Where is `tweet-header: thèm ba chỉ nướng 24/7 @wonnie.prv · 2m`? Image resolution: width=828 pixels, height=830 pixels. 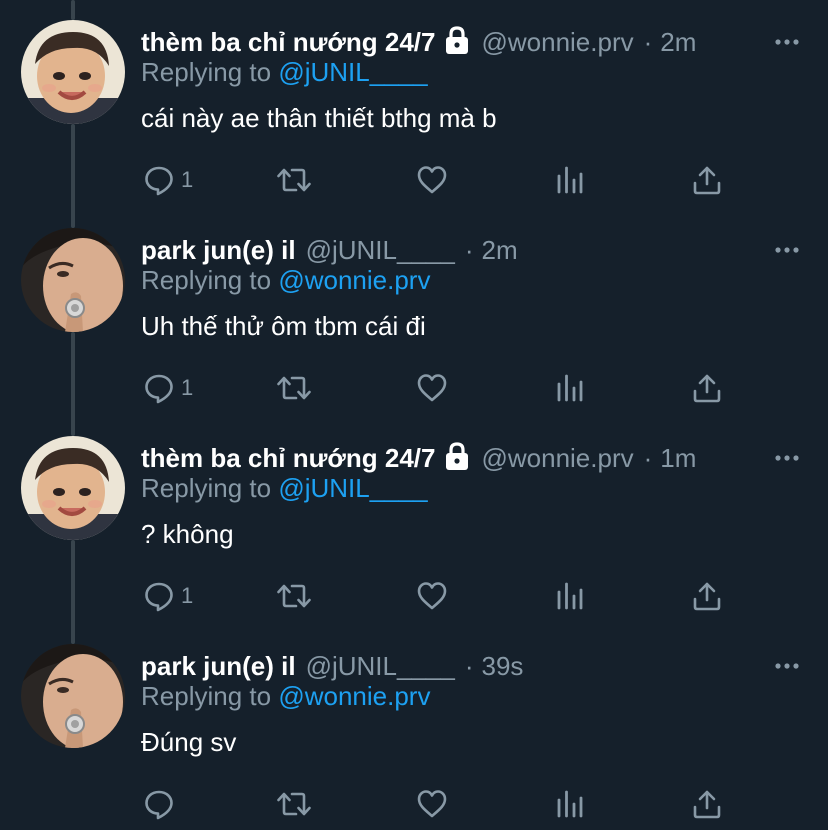
tweet-header: thèm ba chỉ nướng 24/7 @wonnie.prv · 2m is located at coordinates (418, 42).